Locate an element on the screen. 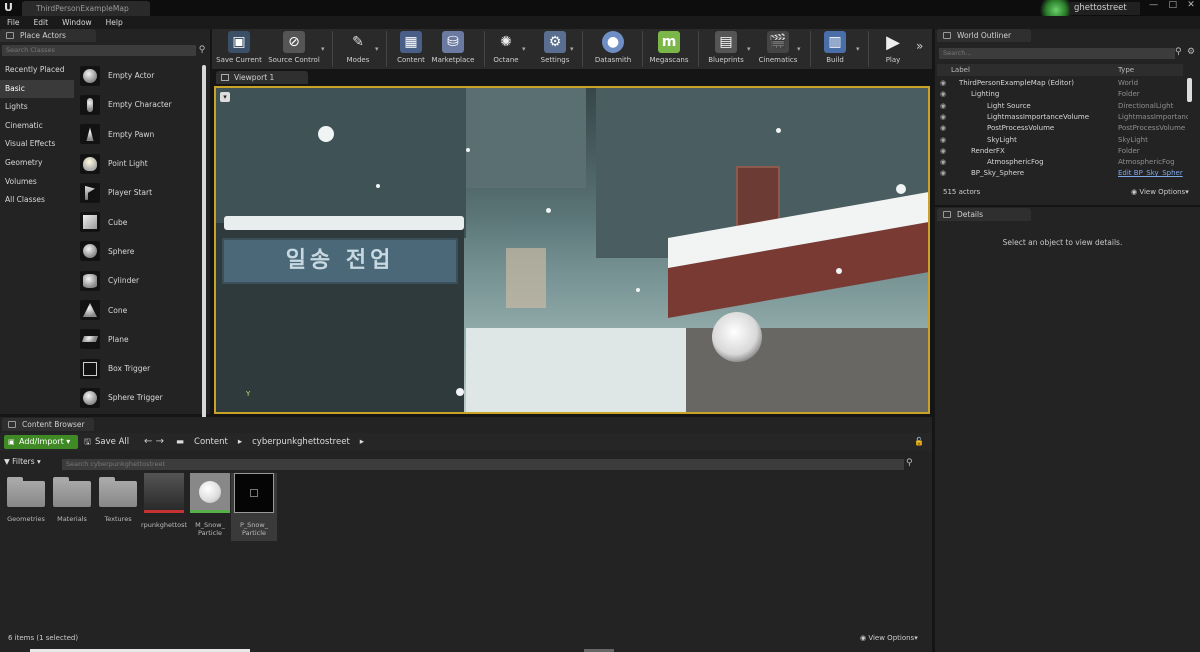  menu-file: File is located at coordinates (13, 22).